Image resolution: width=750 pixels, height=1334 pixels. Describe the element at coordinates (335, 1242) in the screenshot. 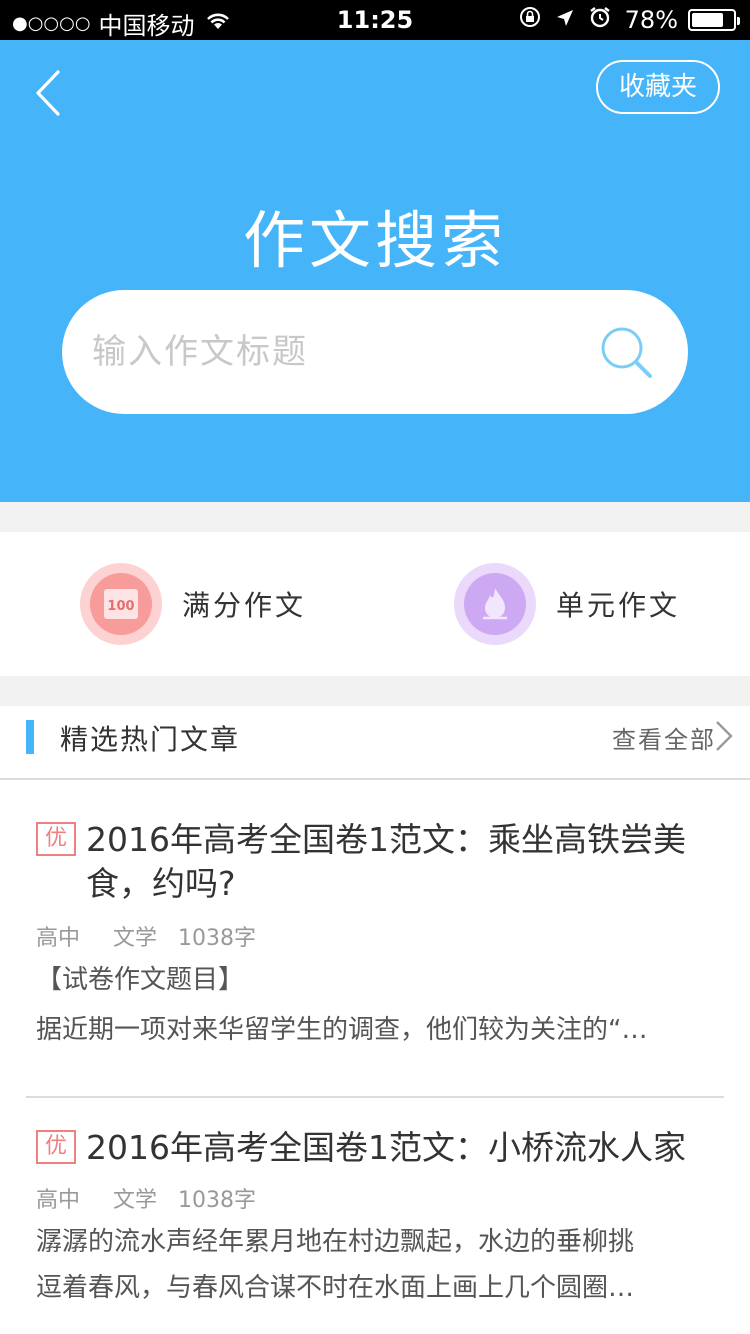

I see `article-excerpt-line: 潺潺的流水声经年累月地在村边飘起，水边的垂柳挑` at that location.